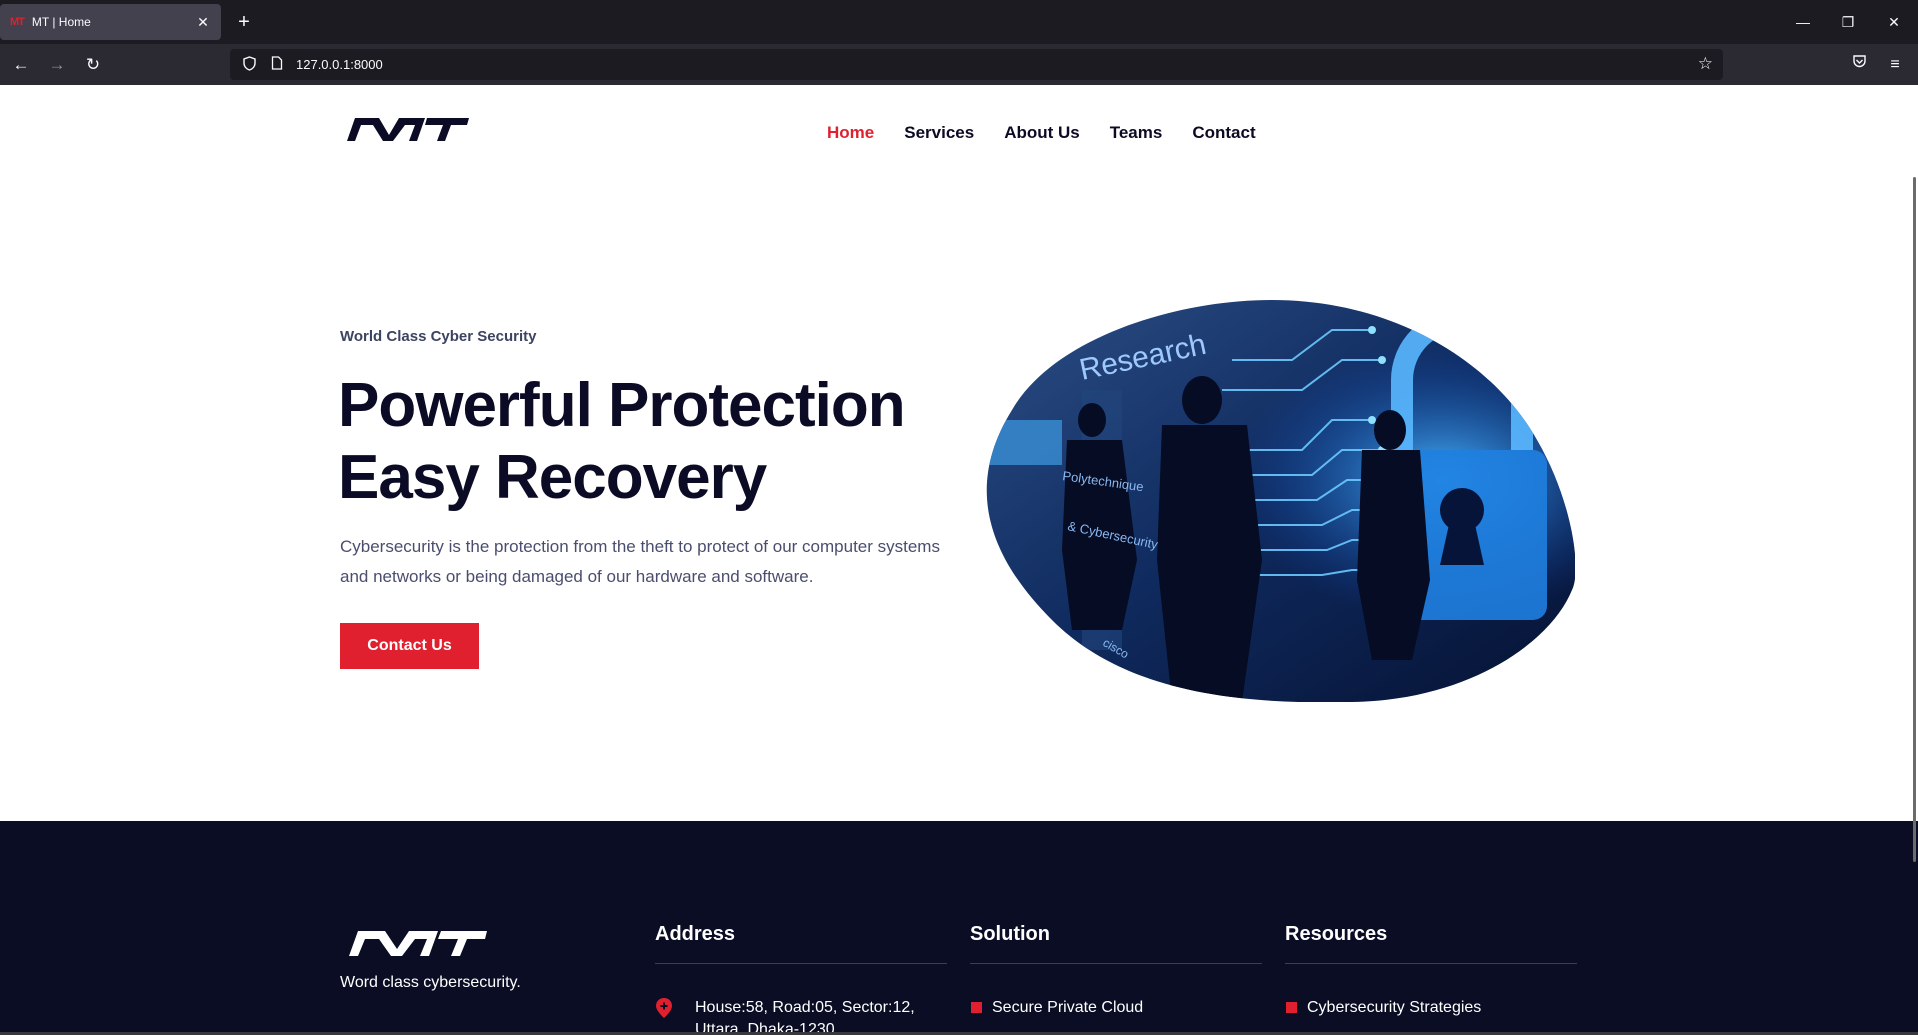  What do you see at coordinates (976, 64) in the screenshot?
I see `address-bar: 127.0.0.1:8000 ☆` at bounding box center [976, 64].